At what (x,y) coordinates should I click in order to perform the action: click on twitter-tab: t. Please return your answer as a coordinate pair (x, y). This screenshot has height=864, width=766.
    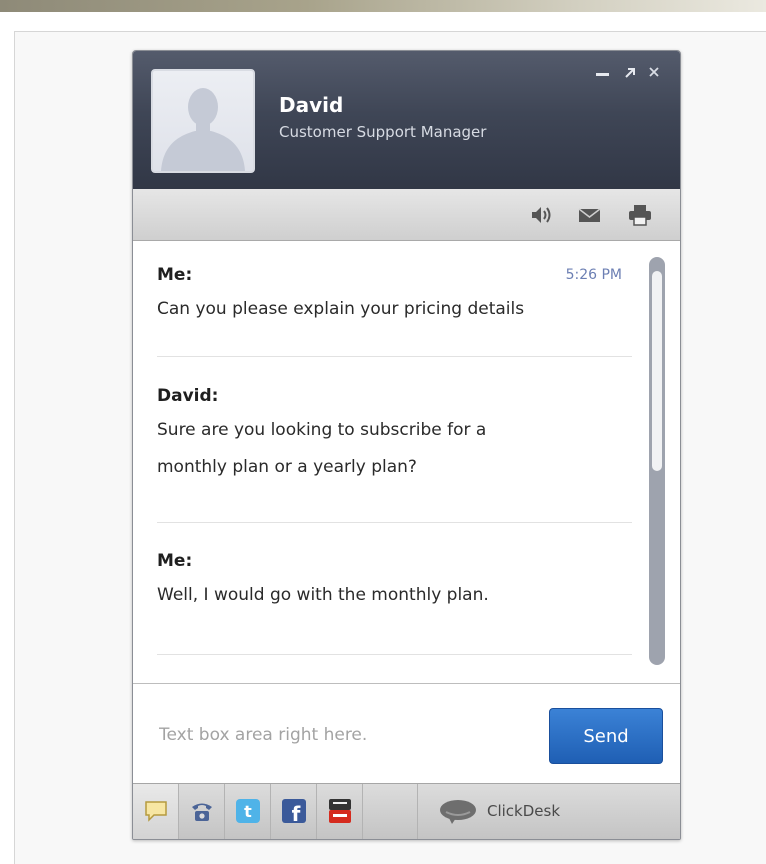
    Looking at the image, I should click on (248, 811).